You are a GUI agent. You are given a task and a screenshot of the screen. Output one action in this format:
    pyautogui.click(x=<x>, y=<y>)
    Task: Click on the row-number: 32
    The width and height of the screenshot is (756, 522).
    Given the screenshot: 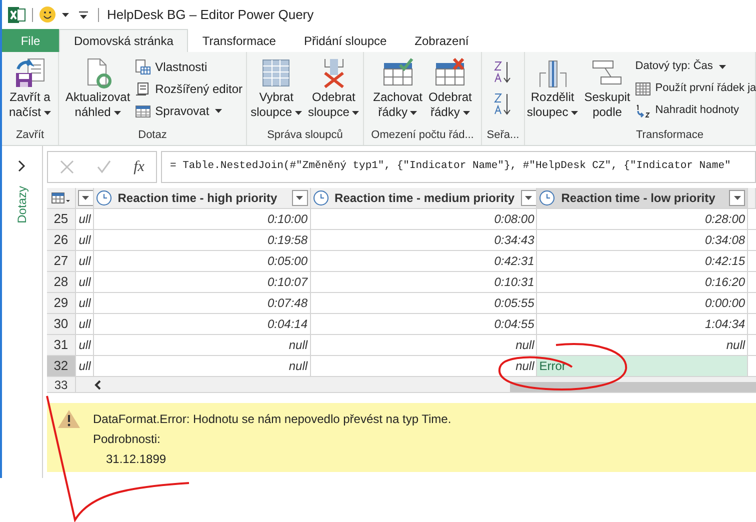 What is the action you would take?
    pyautogui.click(x=61, y=366)
    